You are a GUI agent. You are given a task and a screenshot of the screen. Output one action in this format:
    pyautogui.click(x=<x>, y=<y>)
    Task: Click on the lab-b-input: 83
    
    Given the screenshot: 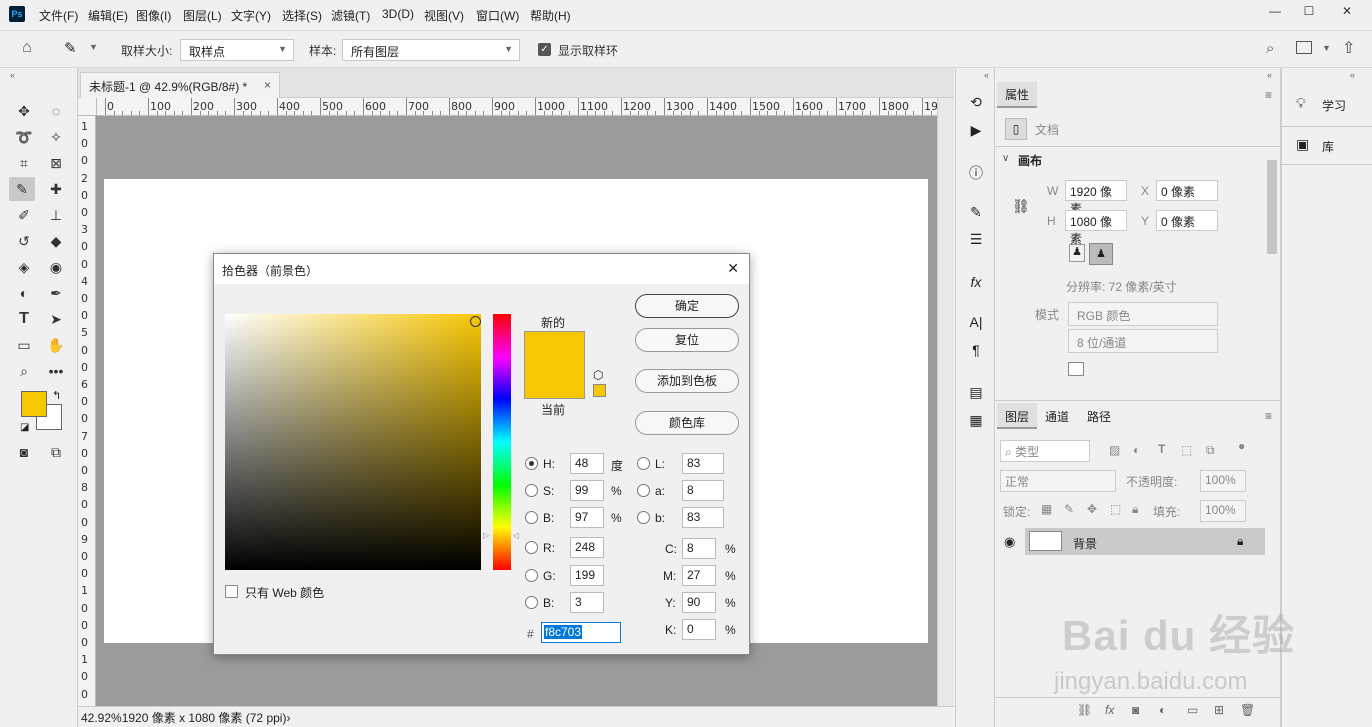 What is the action you would take?
    pyautogui.click(x=703, y=517)
    